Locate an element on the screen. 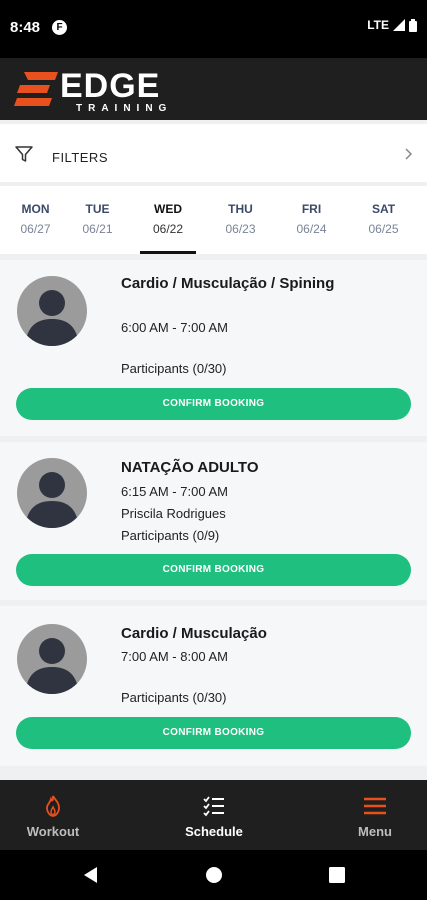 The image size is (427, 900). day-date: 06/27 is located at coordinates (35, 229).